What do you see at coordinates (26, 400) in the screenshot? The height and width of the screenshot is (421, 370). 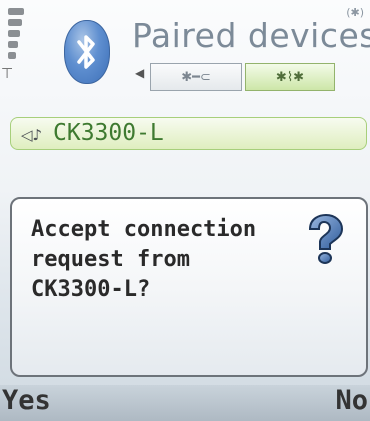 I see `yes-button: Yes` at bounding box center [26, 400].